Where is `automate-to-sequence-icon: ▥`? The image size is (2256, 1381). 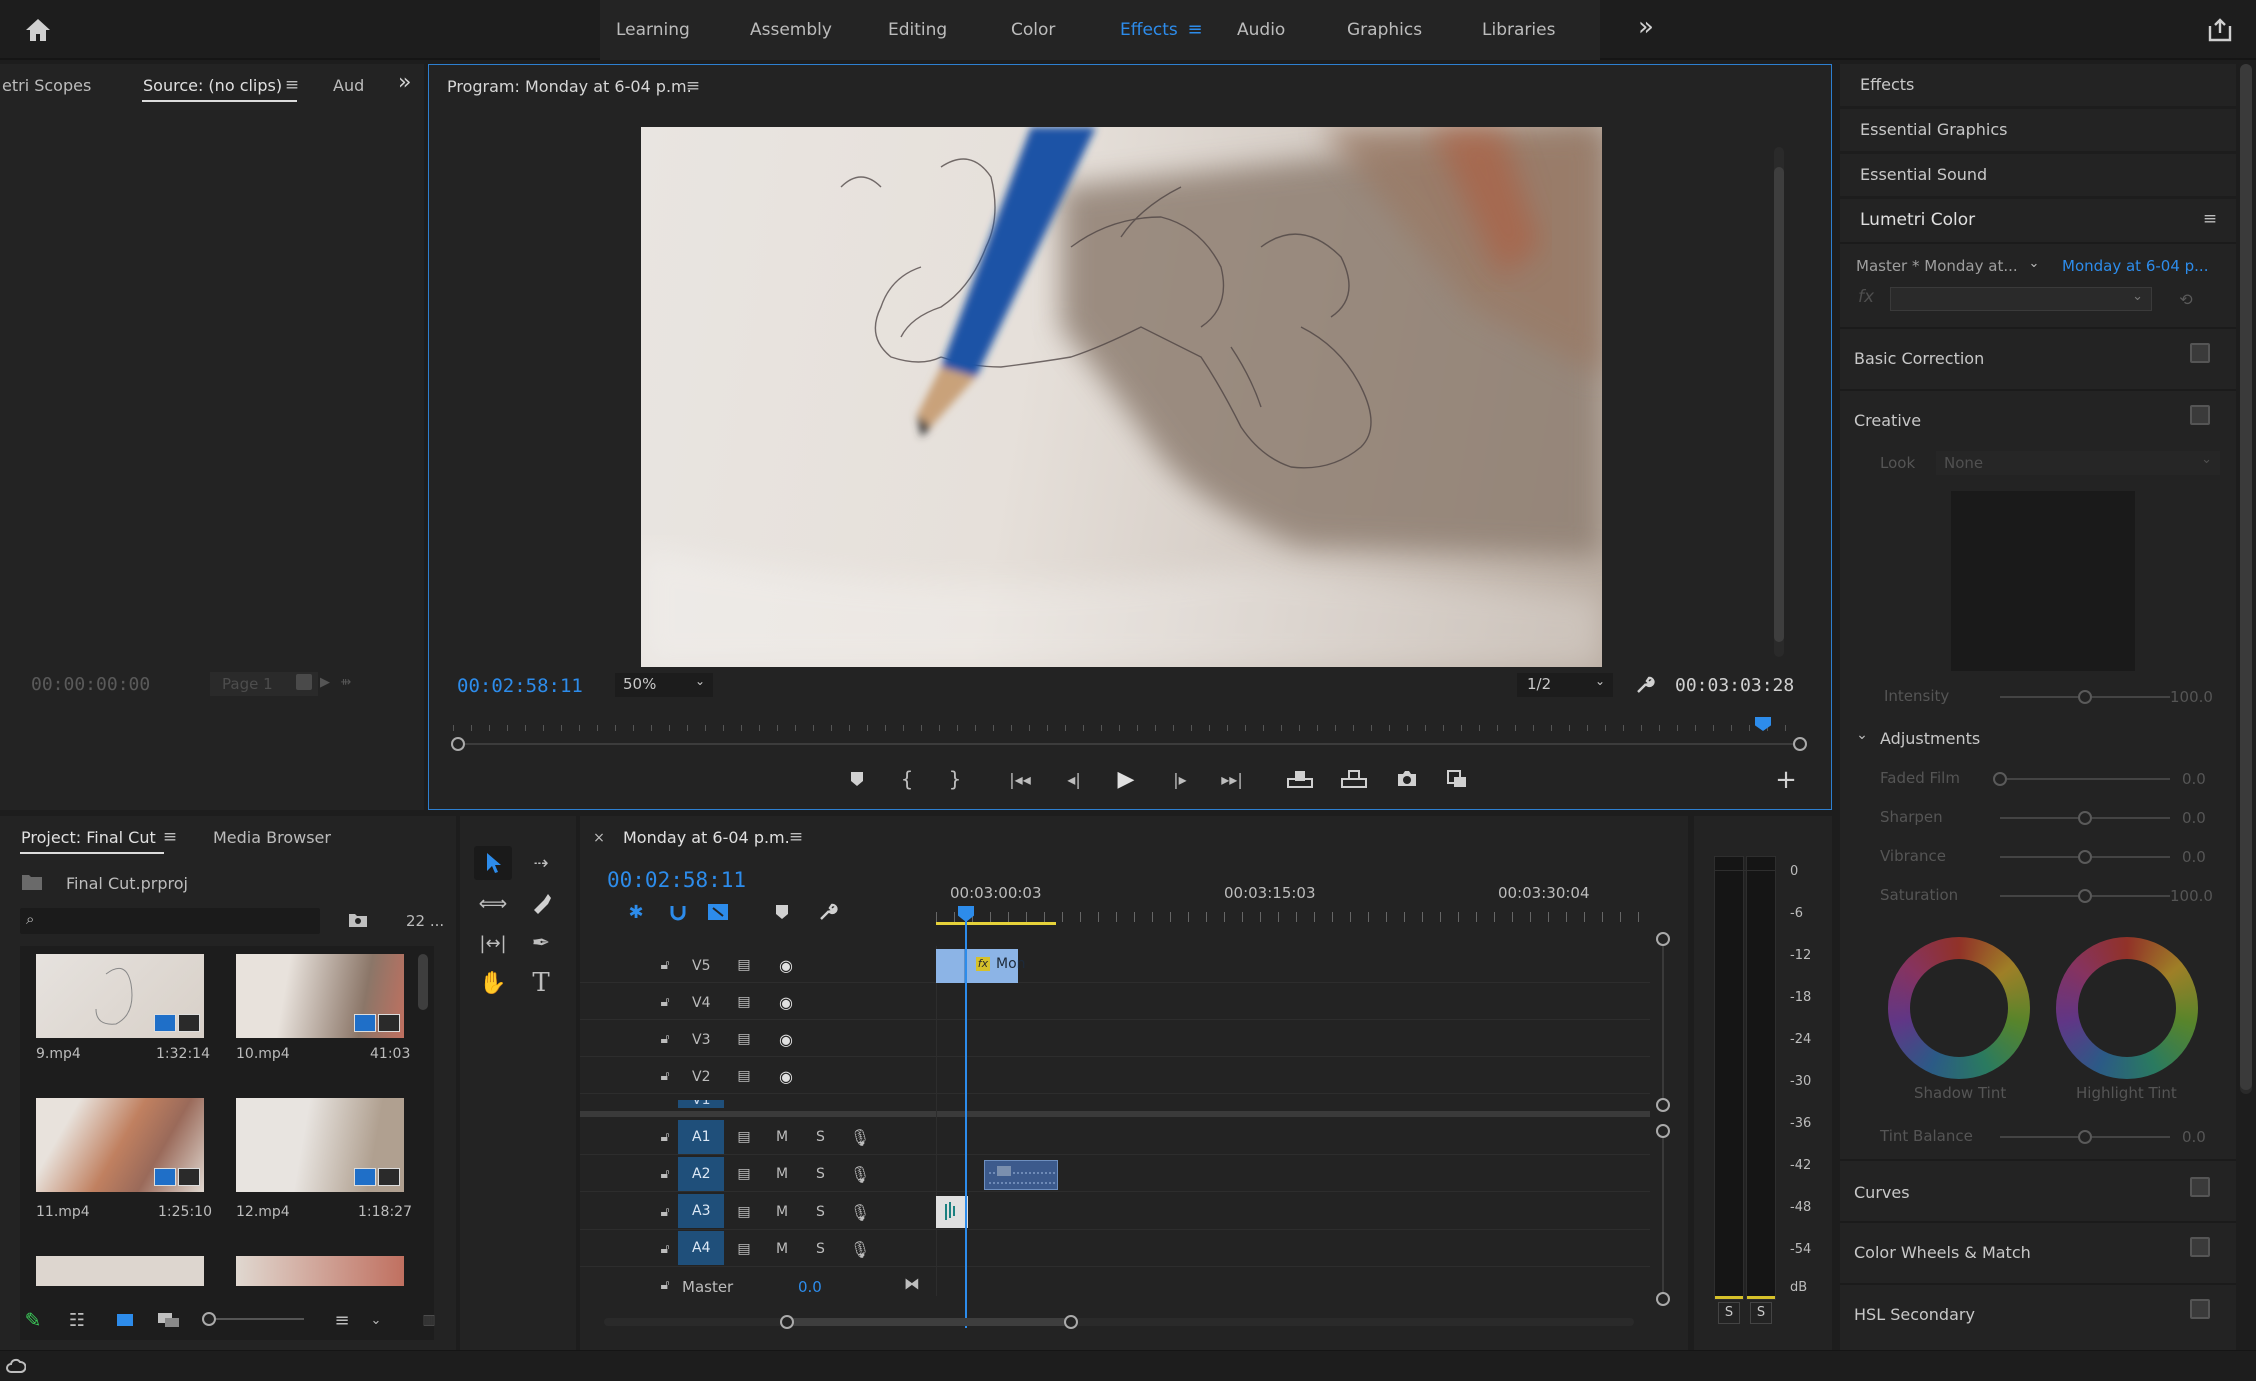
automate-to-sequence-icon: ▥ is located at coordinates (429, 1320).